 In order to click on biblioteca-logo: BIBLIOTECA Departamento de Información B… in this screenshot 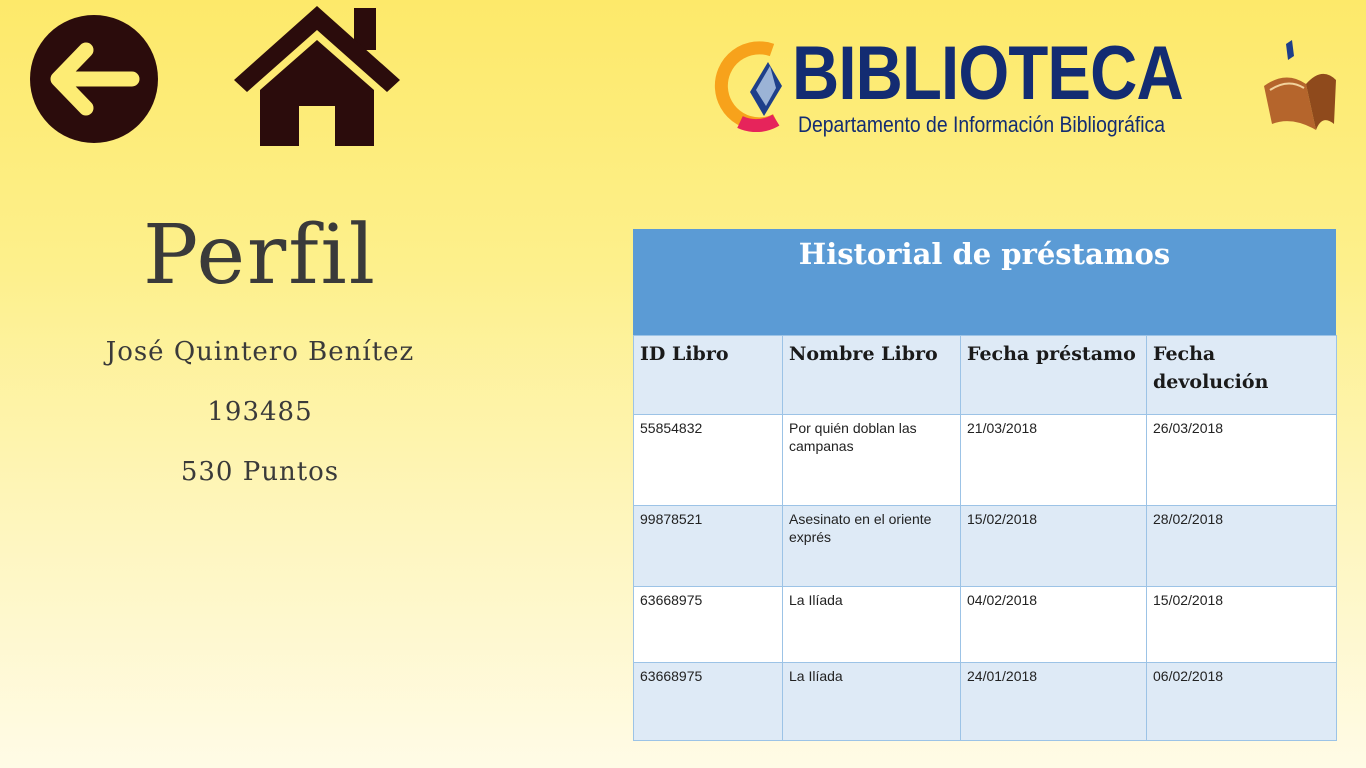, I will do `click(1028, 85)`.